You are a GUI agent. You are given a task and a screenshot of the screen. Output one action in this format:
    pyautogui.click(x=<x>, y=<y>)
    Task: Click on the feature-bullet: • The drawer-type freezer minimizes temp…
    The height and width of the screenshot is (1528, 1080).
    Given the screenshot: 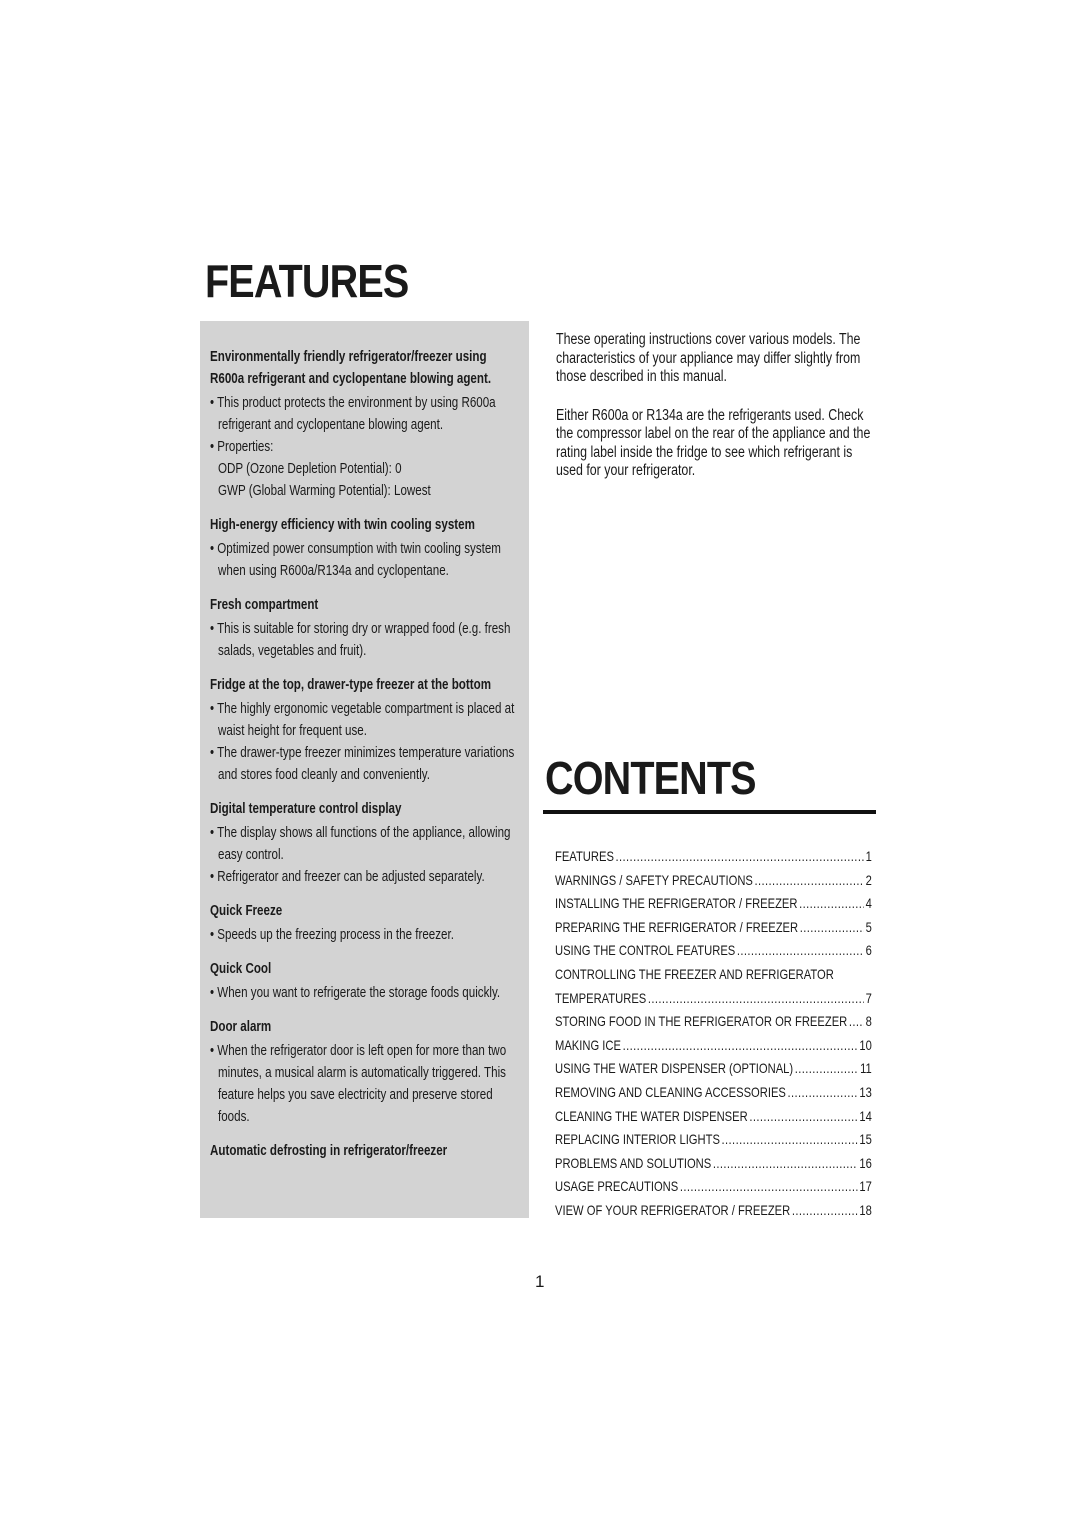 What is the action you would take?
    pyautogui.click(x=362, y=764)
    